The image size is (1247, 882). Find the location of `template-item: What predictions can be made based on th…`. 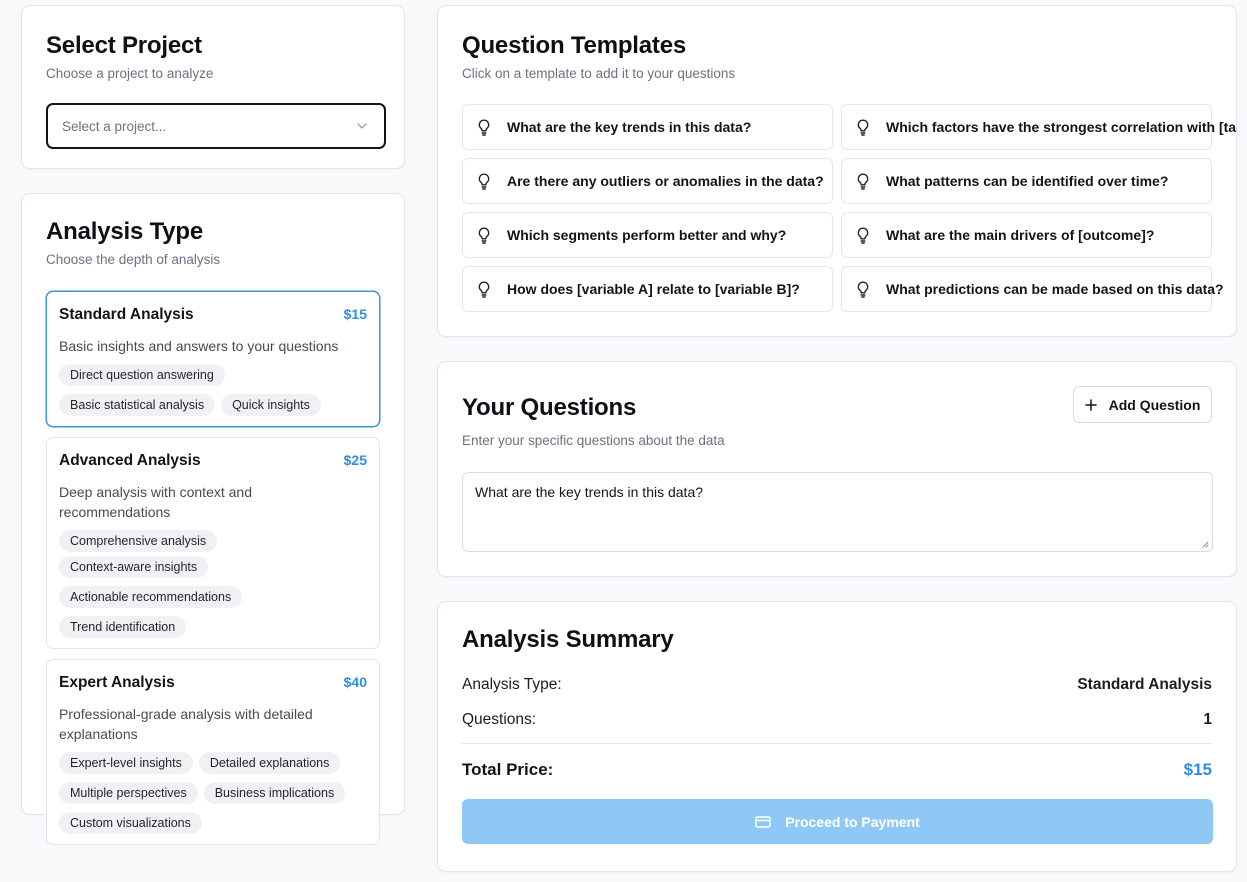

template-item: What predictions can be made based on th… is located at coordinates (1032, 289).